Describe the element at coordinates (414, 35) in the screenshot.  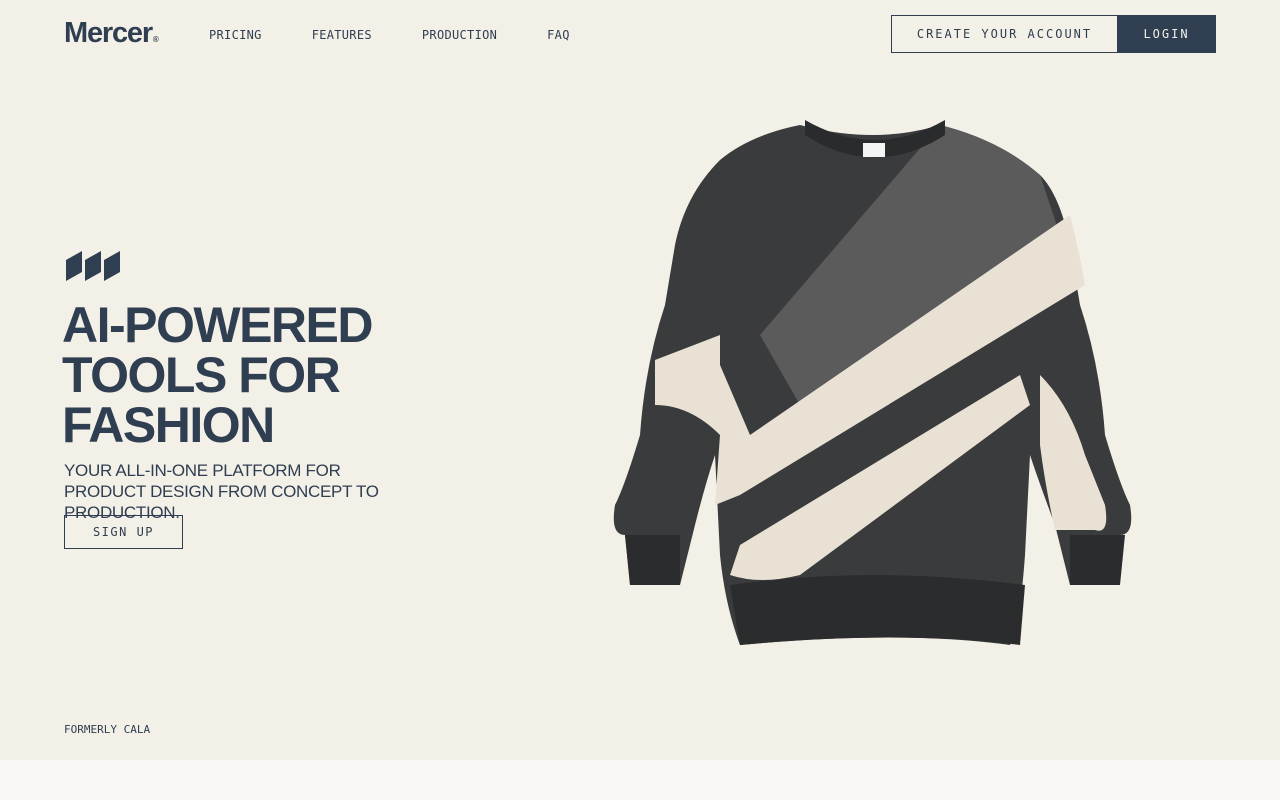
I see `main-nav: PRICING FEATURES PRODUCTION FAQ` at that location.